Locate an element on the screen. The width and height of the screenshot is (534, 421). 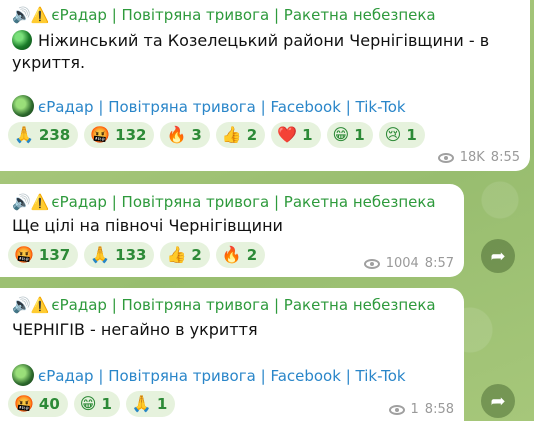
reaction-angry: 🤬 40 is located at coordinates (38, 404).